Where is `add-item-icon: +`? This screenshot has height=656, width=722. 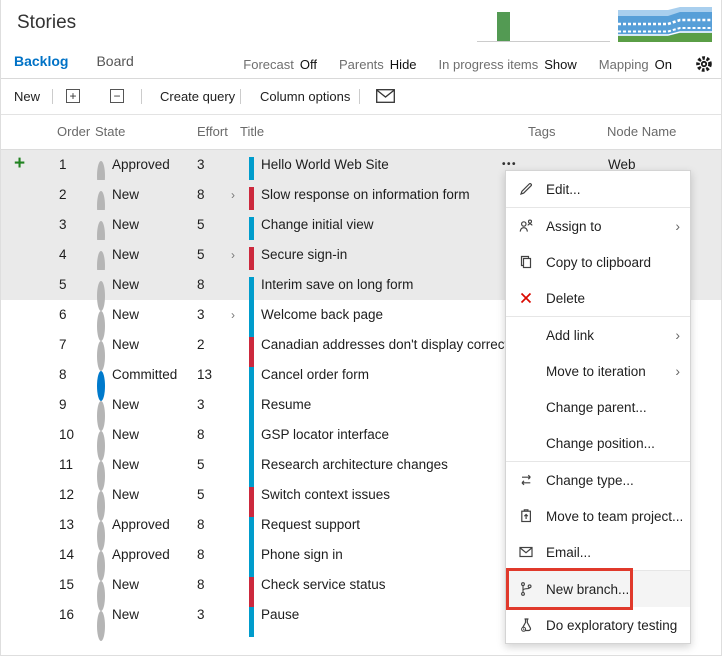
add-item-icon: + is located at coordinates (19, 165).